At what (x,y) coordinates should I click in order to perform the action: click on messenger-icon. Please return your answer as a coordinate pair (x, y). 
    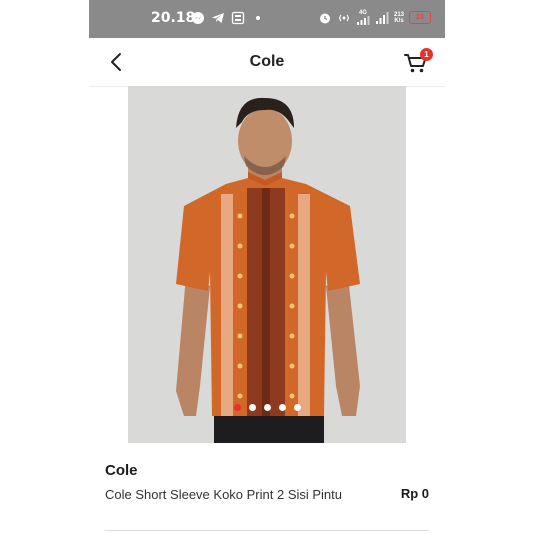
    Looking at the image, I should click on (198, 18).